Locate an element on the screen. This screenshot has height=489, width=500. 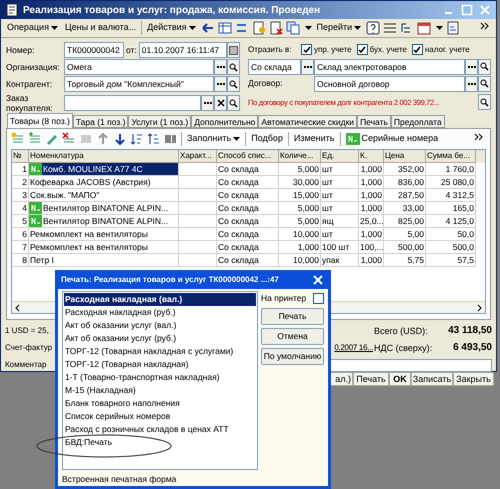
menu-button: Операция is located at coordinates (32, 28).